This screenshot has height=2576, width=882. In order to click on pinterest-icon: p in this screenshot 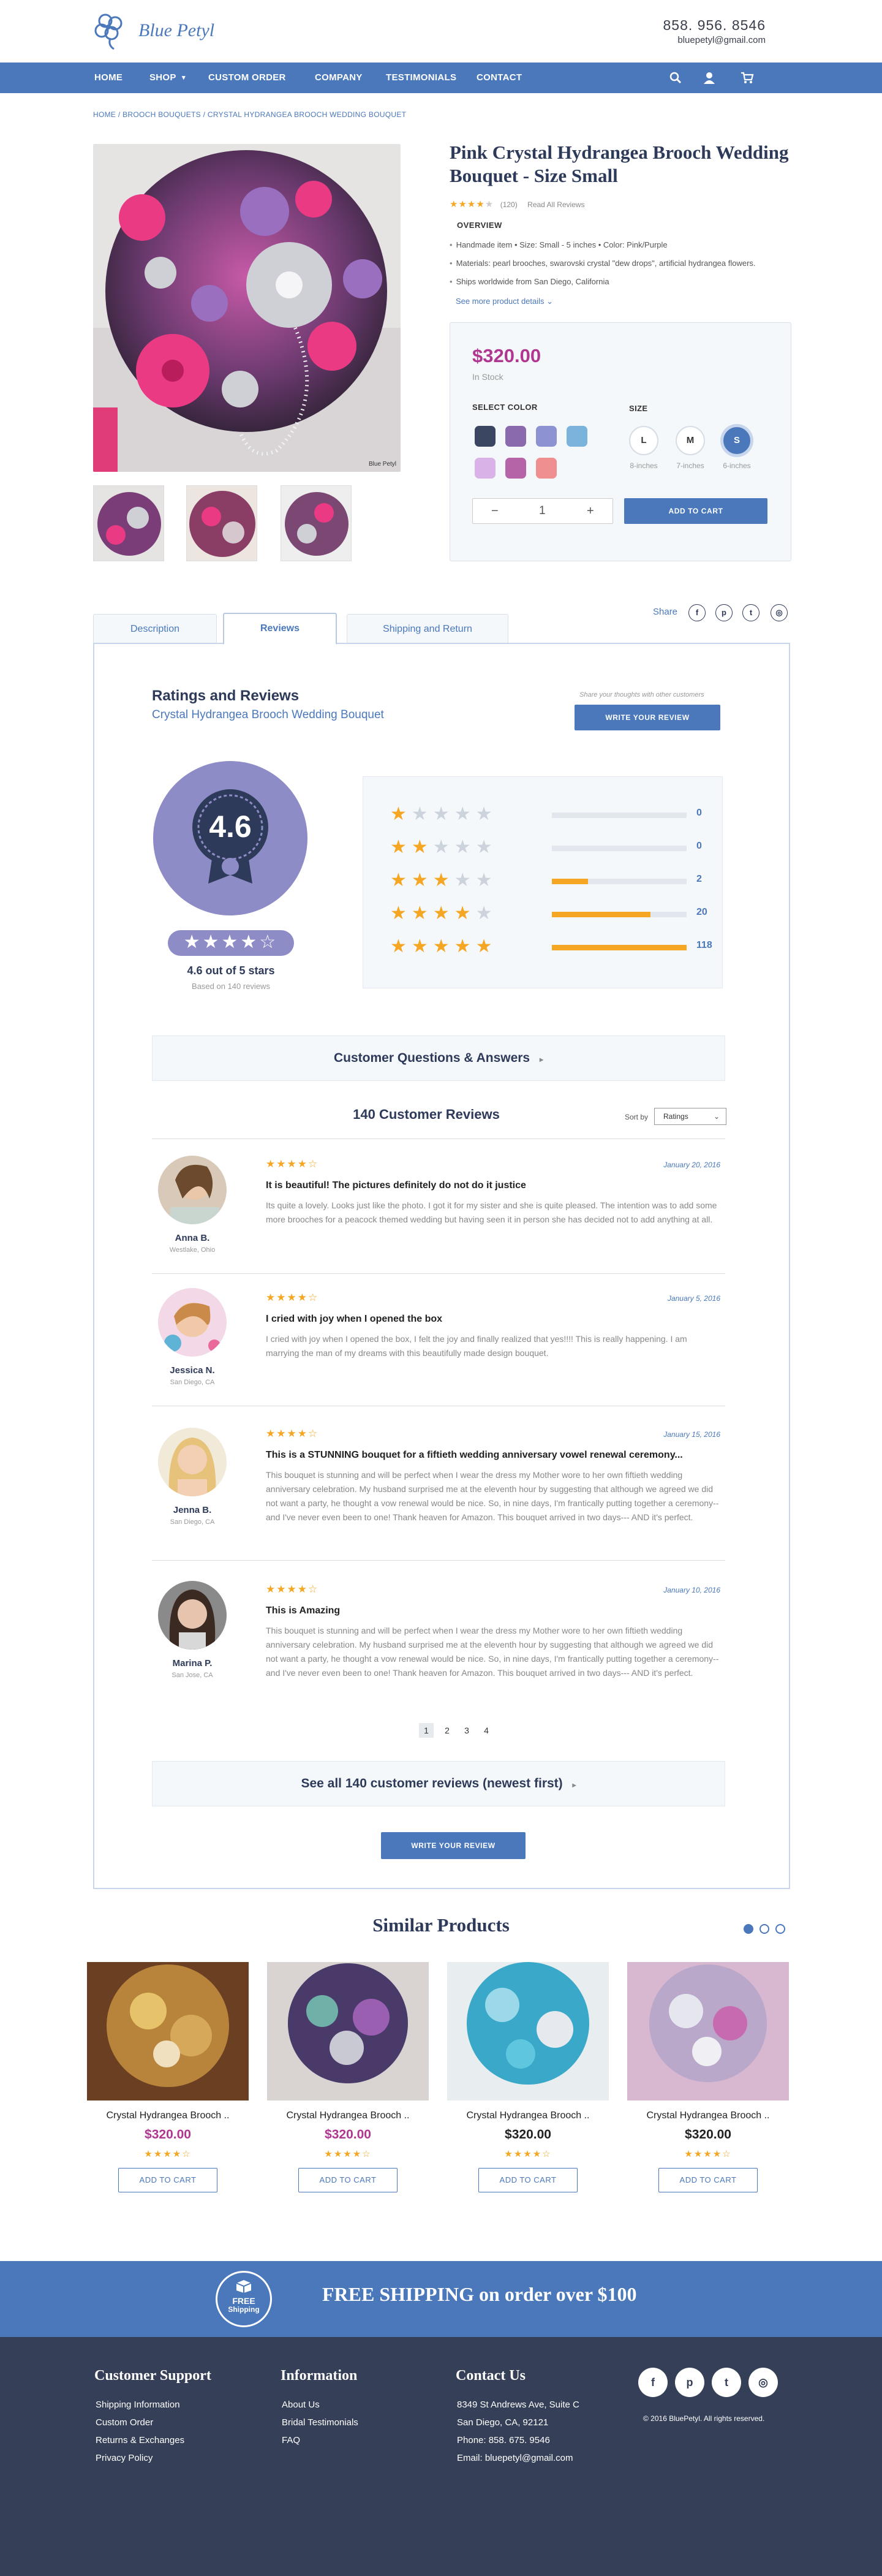, I will do `click(690, 2382)`.